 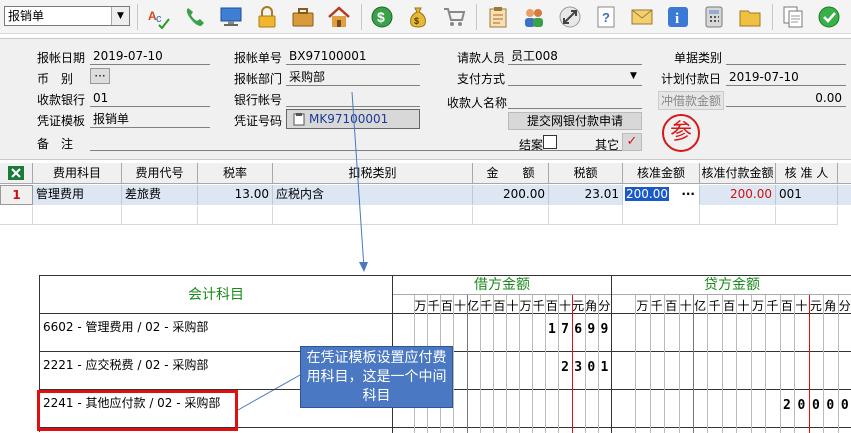 I want to click on connector-line, so click(x=358, y=180).